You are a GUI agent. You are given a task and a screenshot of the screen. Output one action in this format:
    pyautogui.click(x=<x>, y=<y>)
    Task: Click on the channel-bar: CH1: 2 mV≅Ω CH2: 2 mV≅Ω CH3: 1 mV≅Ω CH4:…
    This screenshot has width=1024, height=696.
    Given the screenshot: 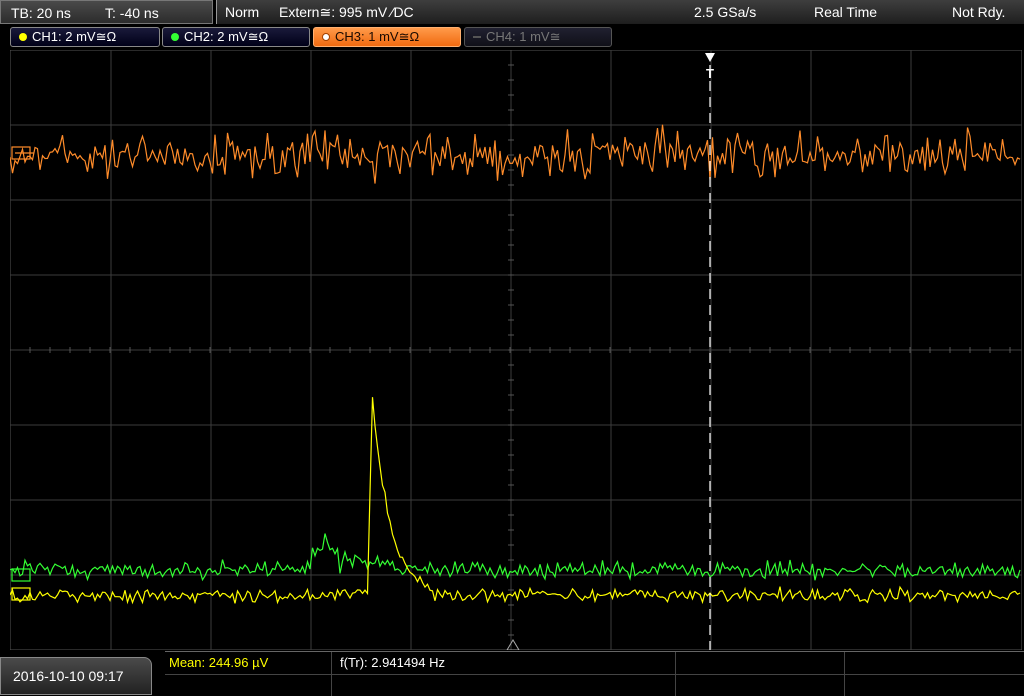 What is the action you would take?
    pyautogui.click(x=512, y=37)
    